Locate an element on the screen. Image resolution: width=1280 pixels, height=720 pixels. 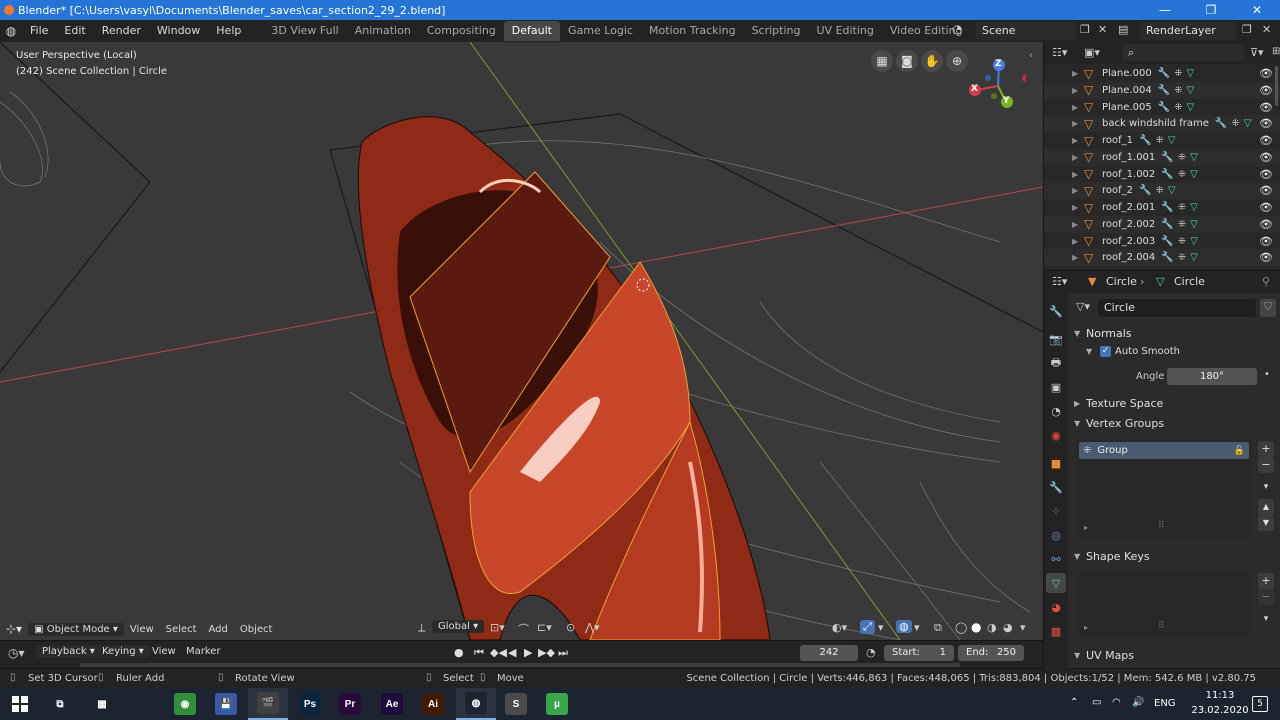
render-layer-copy-icon: ❐ is located at coordinates (1247, 29).